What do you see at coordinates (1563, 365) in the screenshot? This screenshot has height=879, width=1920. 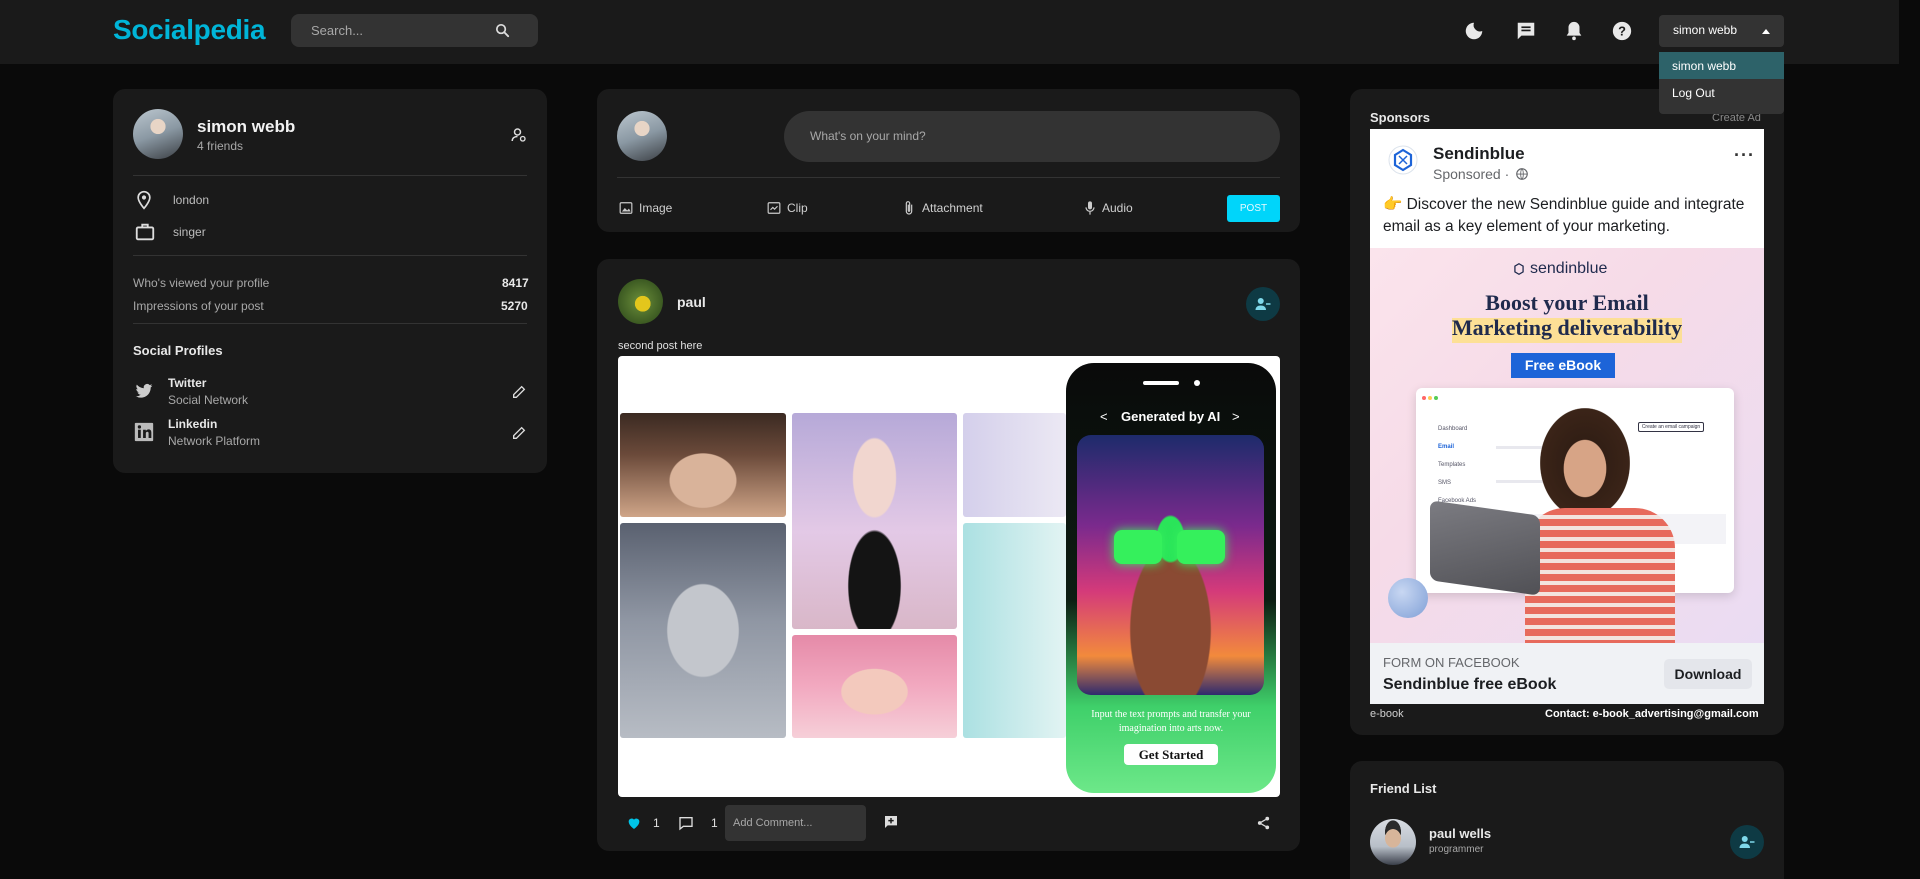 I see `free-ebook-badge: Free eBook` at bounding box center [1563, 365].